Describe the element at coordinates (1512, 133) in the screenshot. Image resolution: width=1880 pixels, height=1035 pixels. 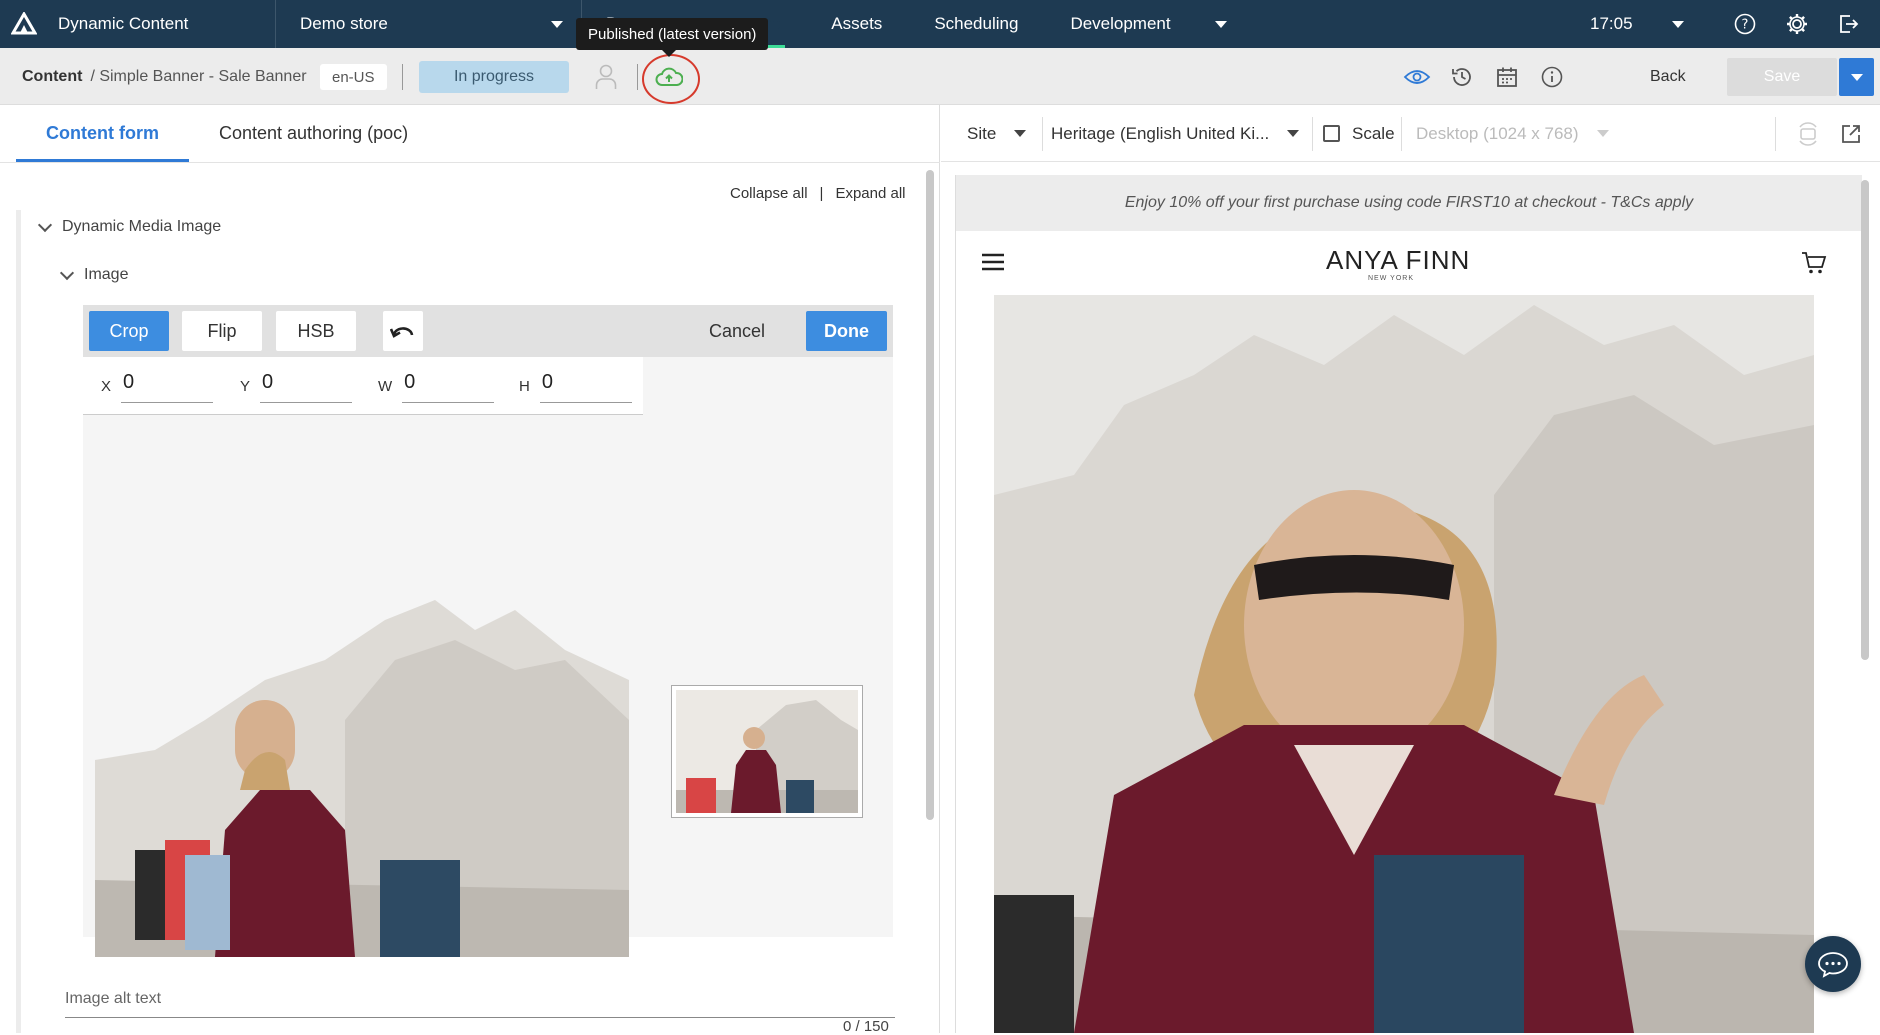
I see `device-select: Desktop (1024 x 768)` at that location.